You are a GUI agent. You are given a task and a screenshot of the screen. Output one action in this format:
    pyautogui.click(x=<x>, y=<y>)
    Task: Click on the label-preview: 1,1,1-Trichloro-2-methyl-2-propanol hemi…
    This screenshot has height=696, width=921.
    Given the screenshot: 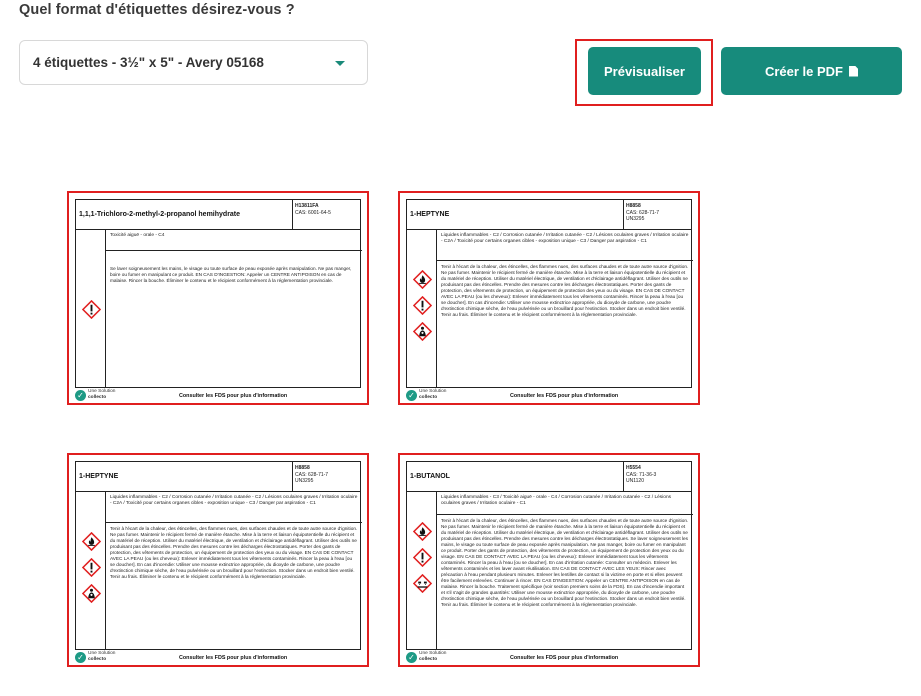 What is the action you would take?
    pyautogui.click(x=218, y=298)
    